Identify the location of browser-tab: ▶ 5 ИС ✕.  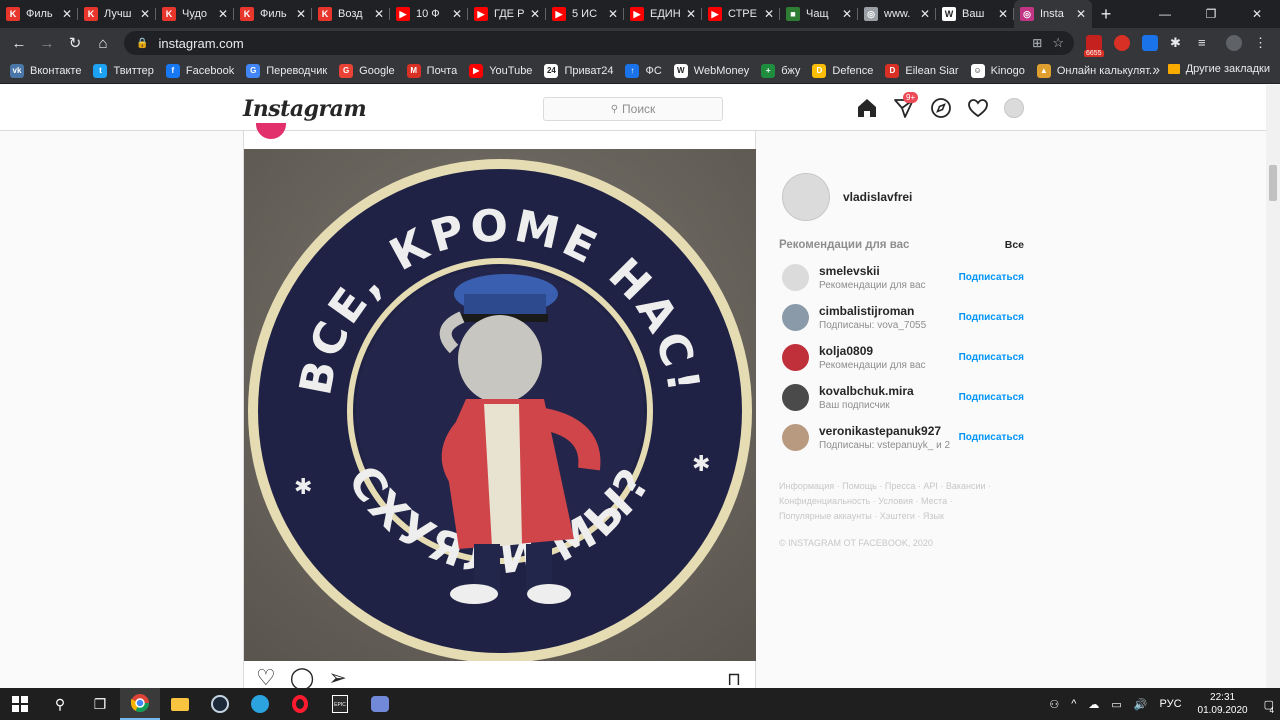
(585, 14).